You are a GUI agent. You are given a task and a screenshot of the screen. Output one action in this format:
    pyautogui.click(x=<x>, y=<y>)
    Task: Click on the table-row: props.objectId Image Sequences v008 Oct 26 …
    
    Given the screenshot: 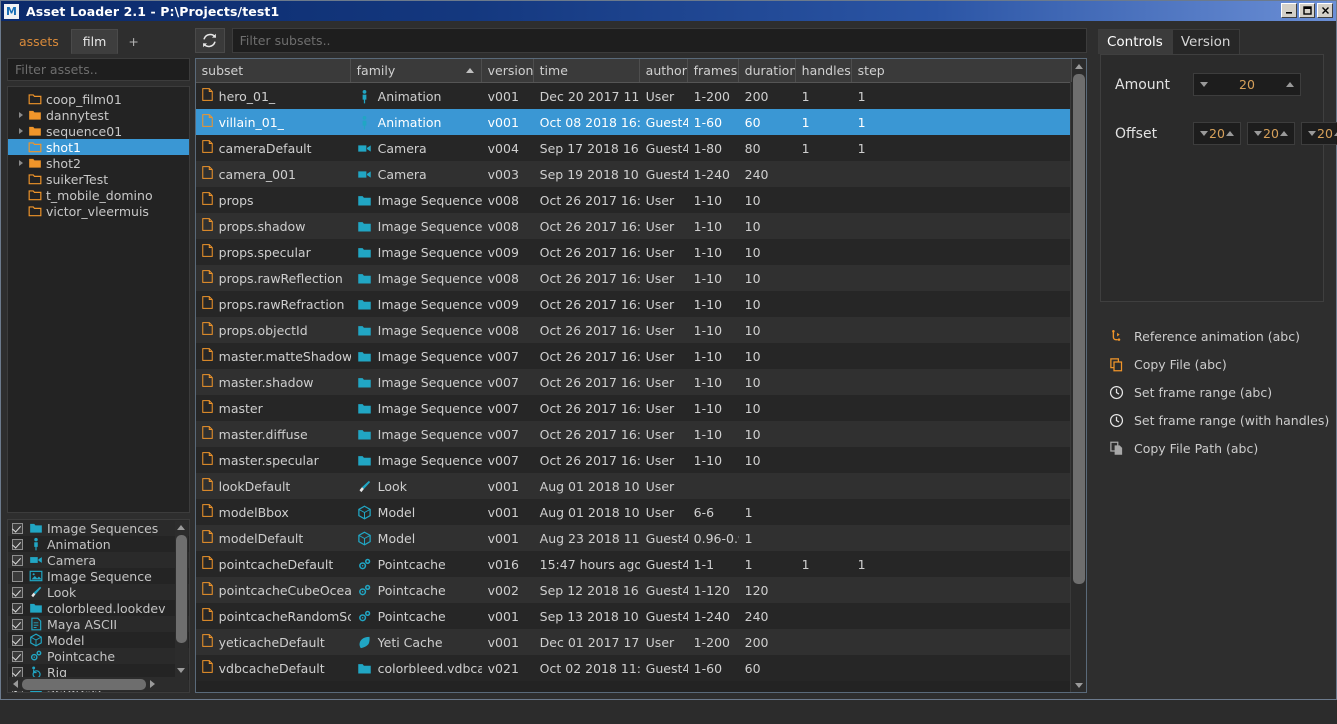 What is the action you would take?
    pyautogui.click(x=632, y=330)
    